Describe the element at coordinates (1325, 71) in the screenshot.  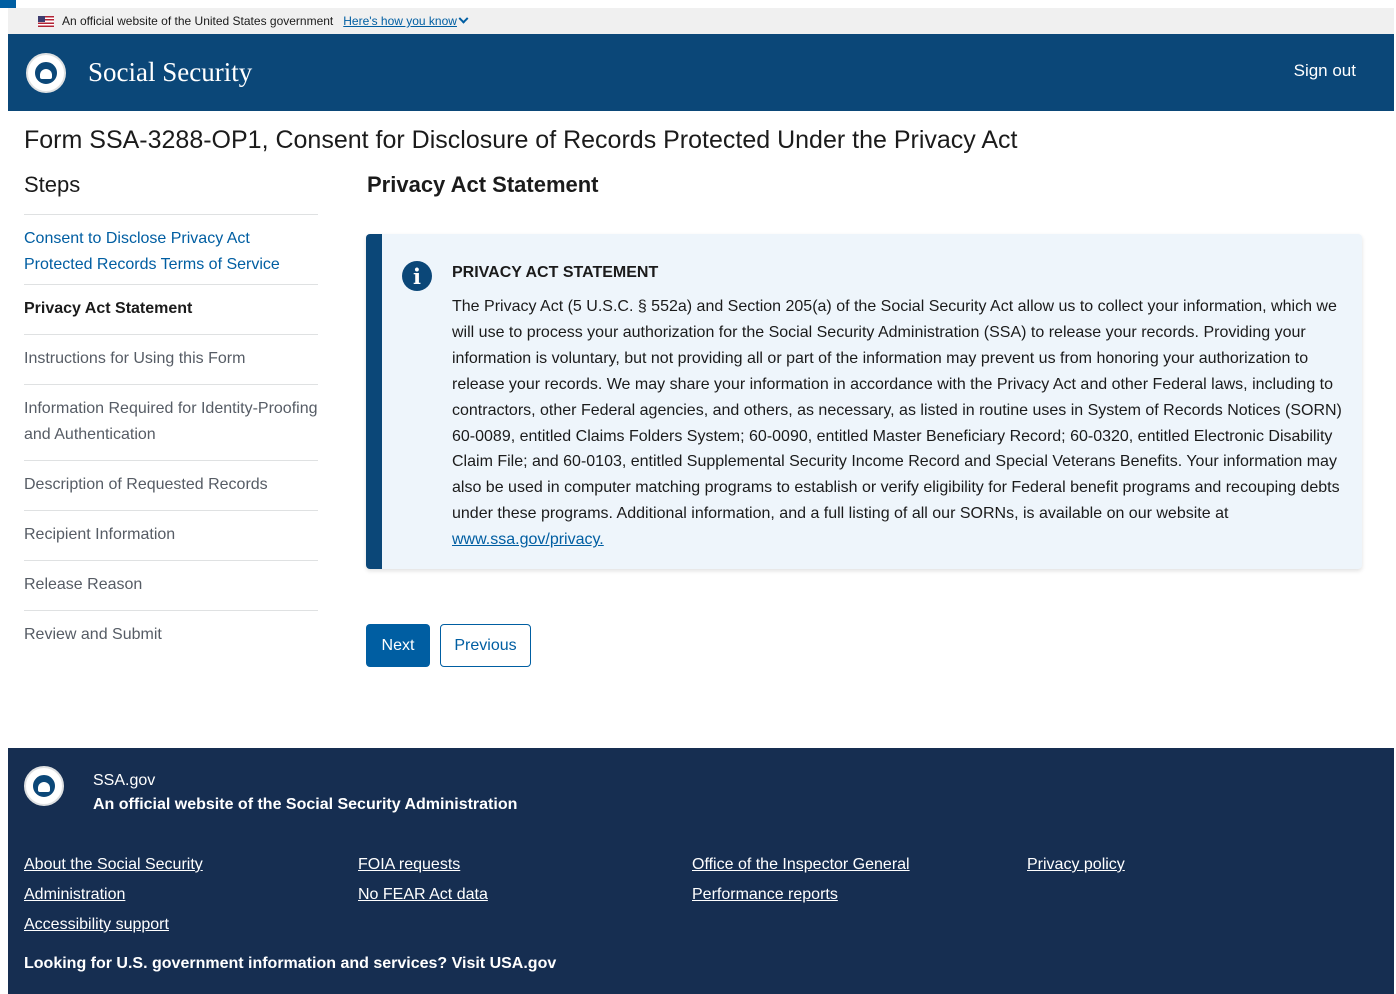
I see `sign-out-link: Sign out` at that location.